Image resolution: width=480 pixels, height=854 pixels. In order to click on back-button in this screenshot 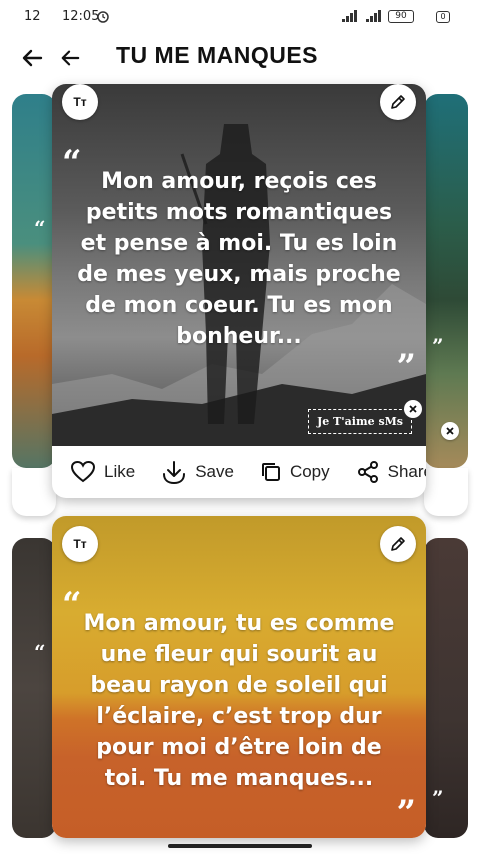, I will do `click(32, 58)`.